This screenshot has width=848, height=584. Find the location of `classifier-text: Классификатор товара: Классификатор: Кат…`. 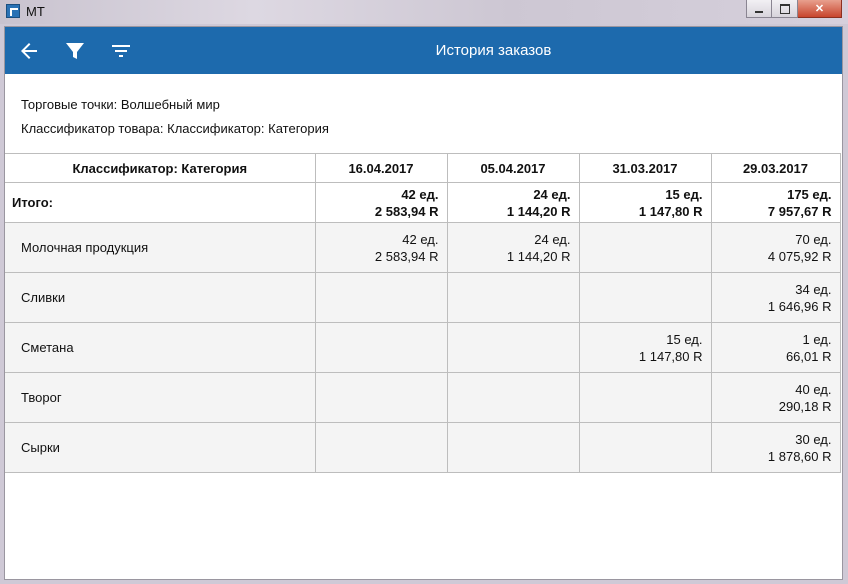

classifier-text: Классификатор товара: Классификатор: Кат… is located at coordinates (175, 128).